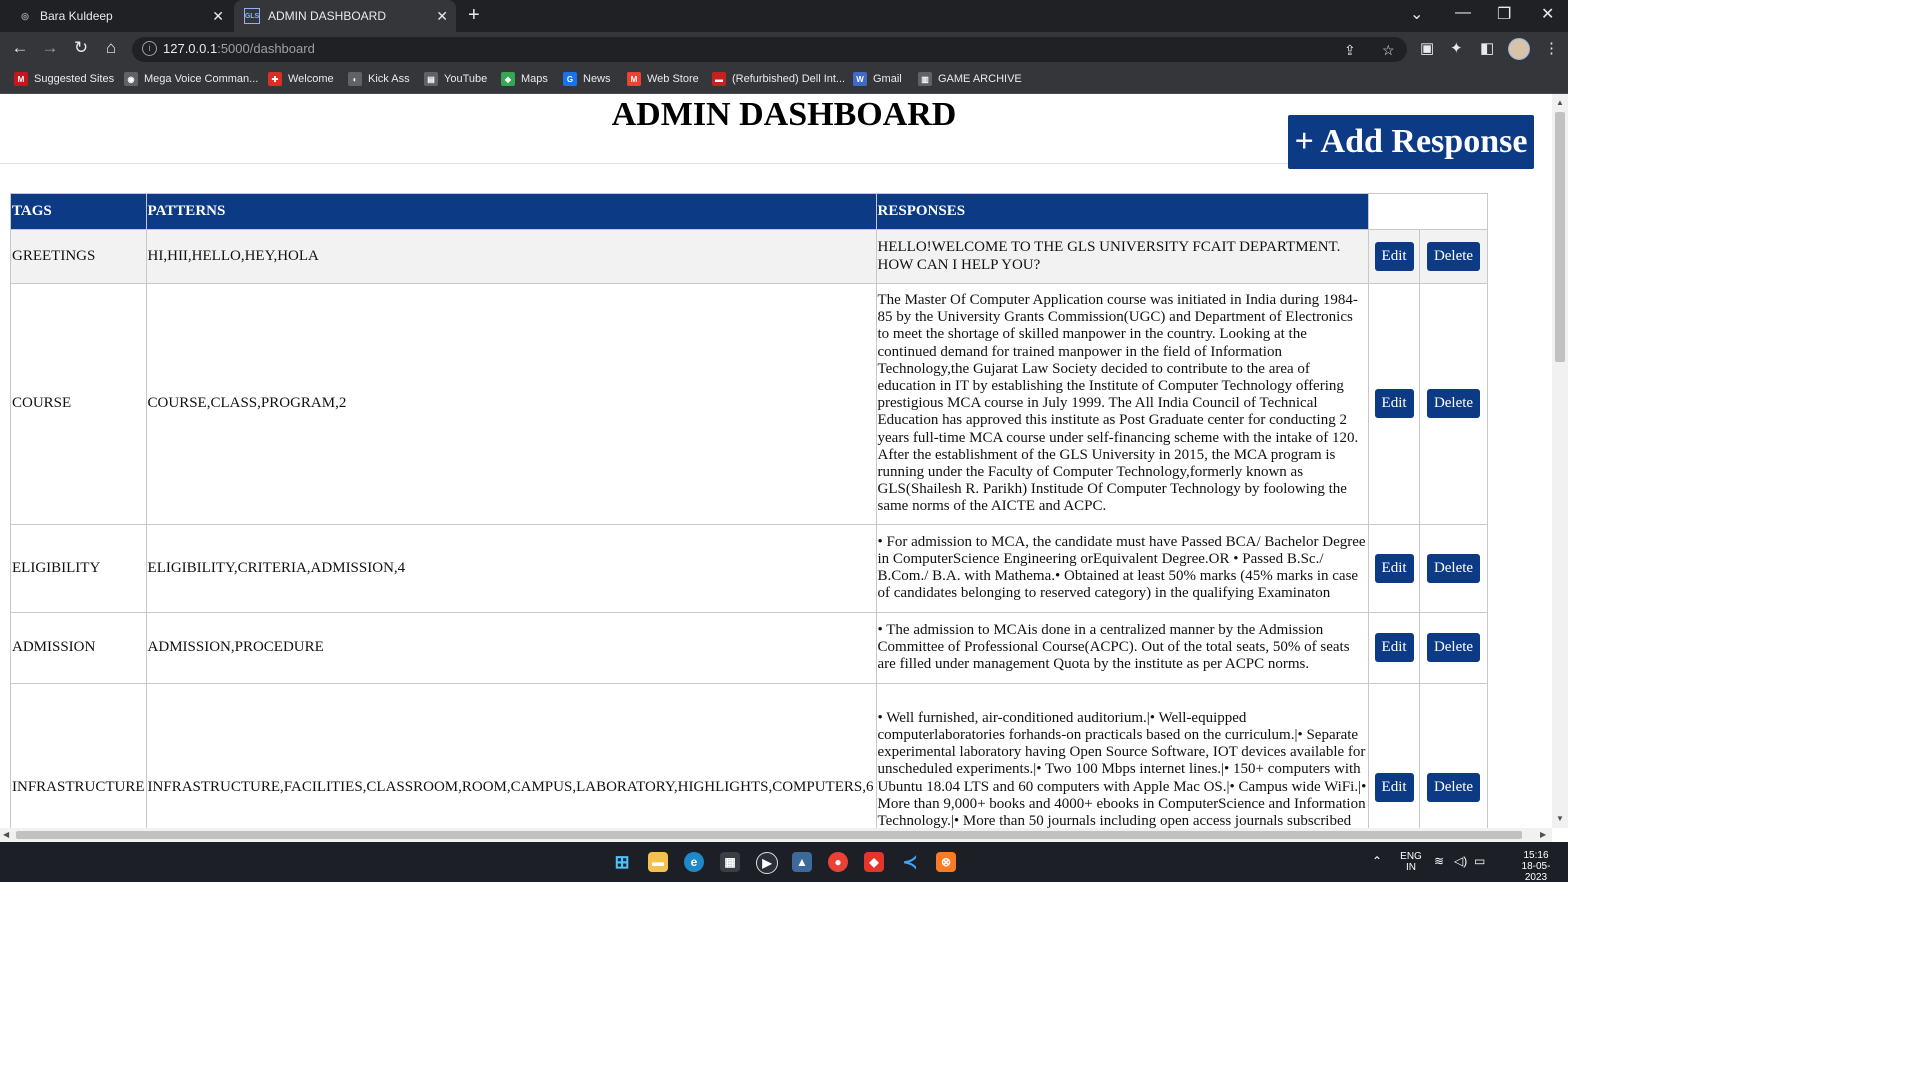 This screenshot has height=1080, width=1920. I want to click on patterns-cell: COURSE,CLASS,PROGRAM,2, so click(511, 404).